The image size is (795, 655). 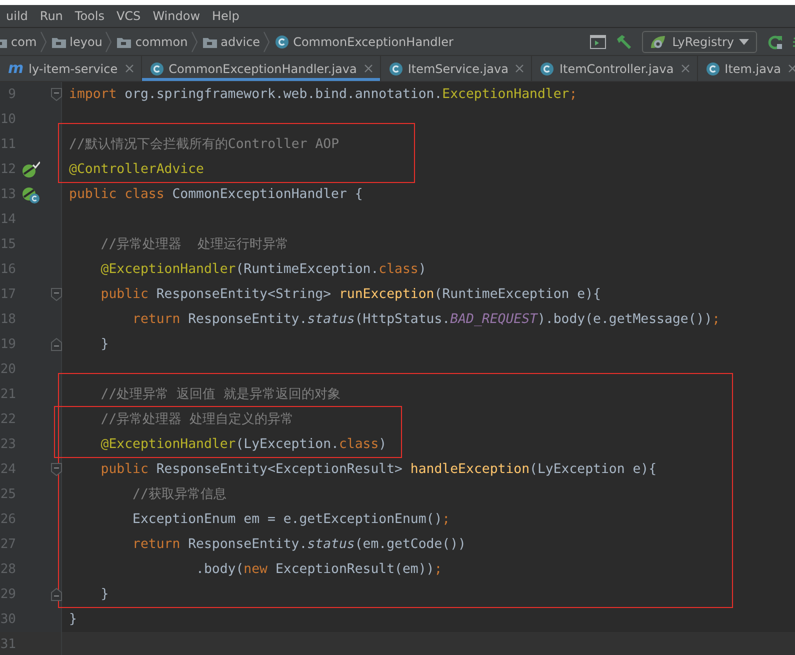 What do you see at coordinates (323, 94) in the screenshot?
I see `code-line: import org.springframework.web.bind.annotation.ExceptionHandler;` at bounding box center [323, 94].